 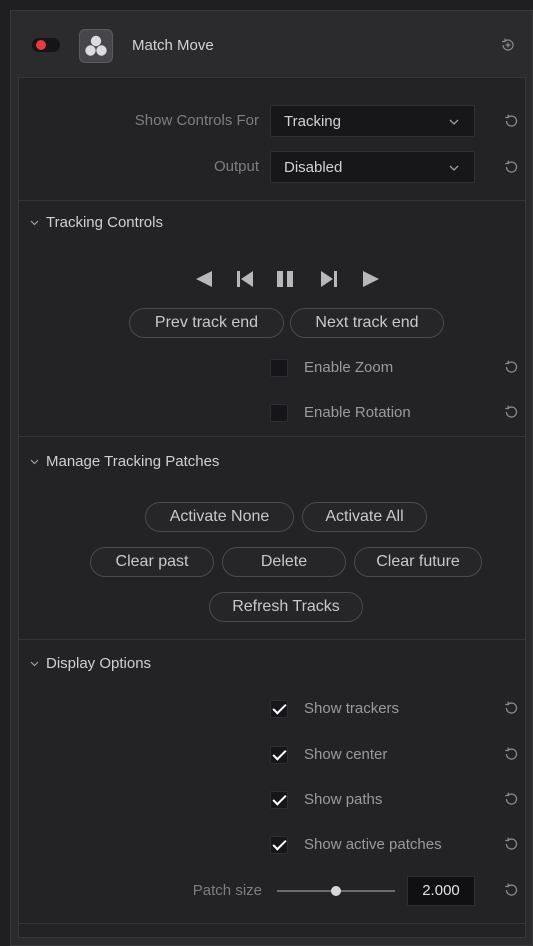 I want to click on clear-past-button: Clear past, so click(x=152, y=562).